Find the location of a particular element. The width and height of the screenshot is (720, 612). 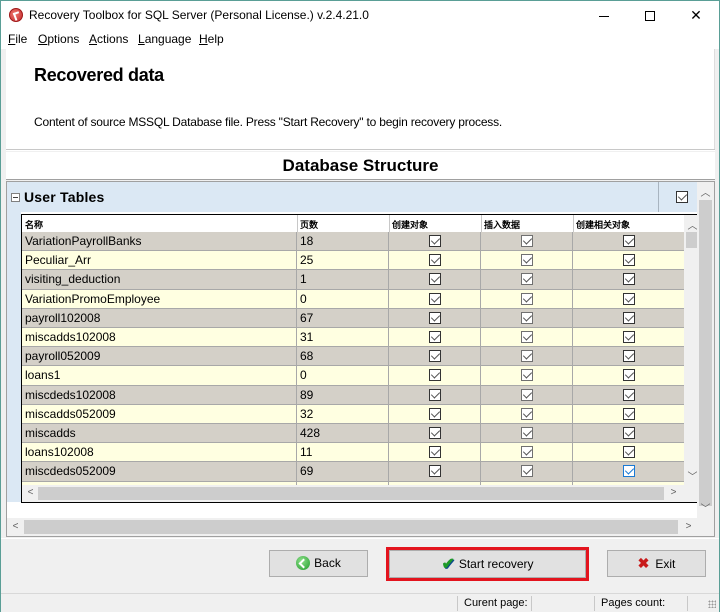

column-header-create-object: 创建对象 is located at coordinates (410, 224).